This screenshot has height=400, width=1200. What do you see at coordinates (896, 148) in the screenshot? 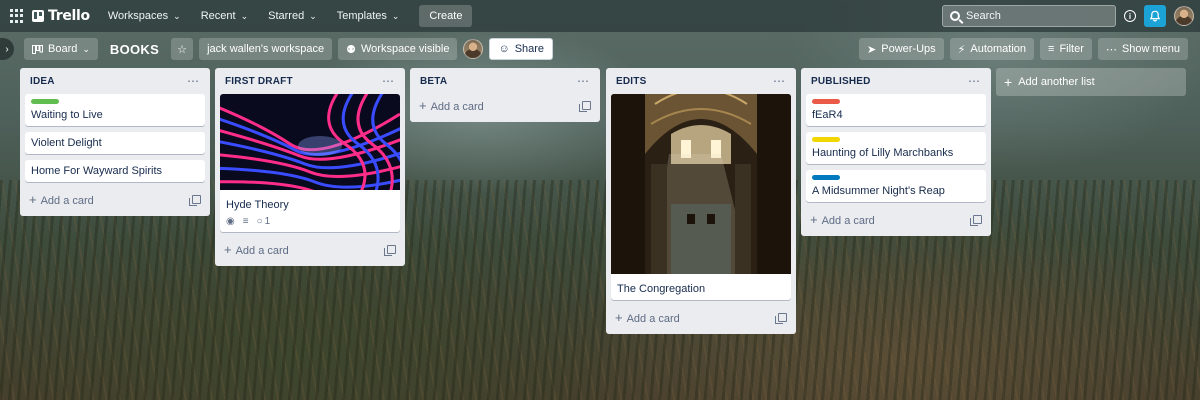
I see `card: Haunting of Lilly Marchbanks` at bounding box center [896, 148].